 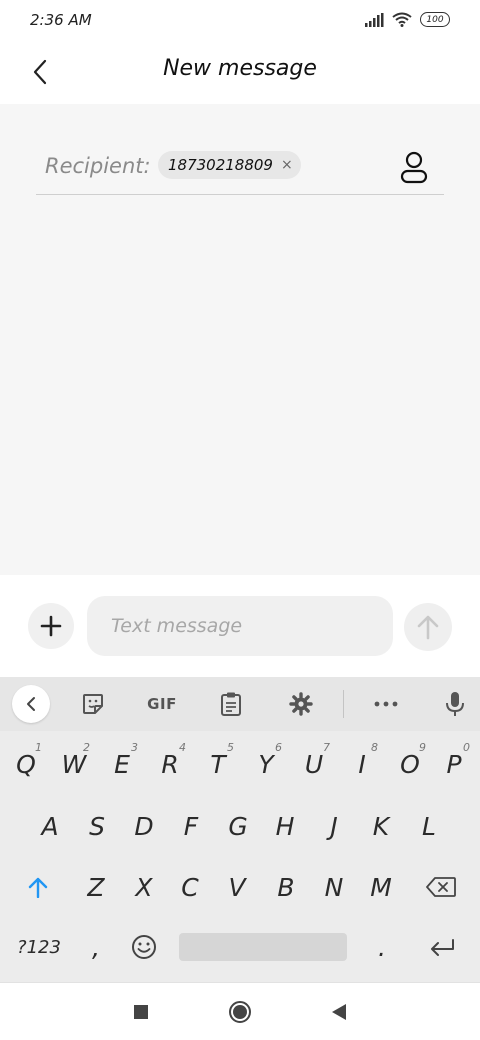 What do you see at coordinates (230, 747) in the screenshot?
I see `key-hint: 5` at bounding box center [230, 747].